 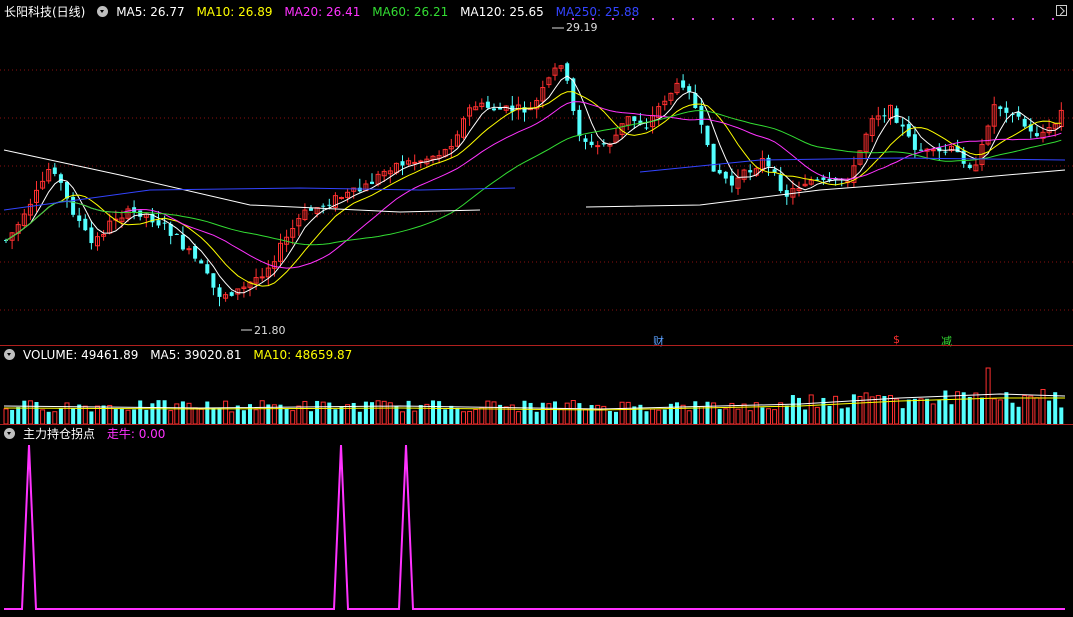 What do you see at coordinates (196, 355) in the screenshot?
I see `volume-ma5: MA5: 39020.81` at bounding box center [196, 355].